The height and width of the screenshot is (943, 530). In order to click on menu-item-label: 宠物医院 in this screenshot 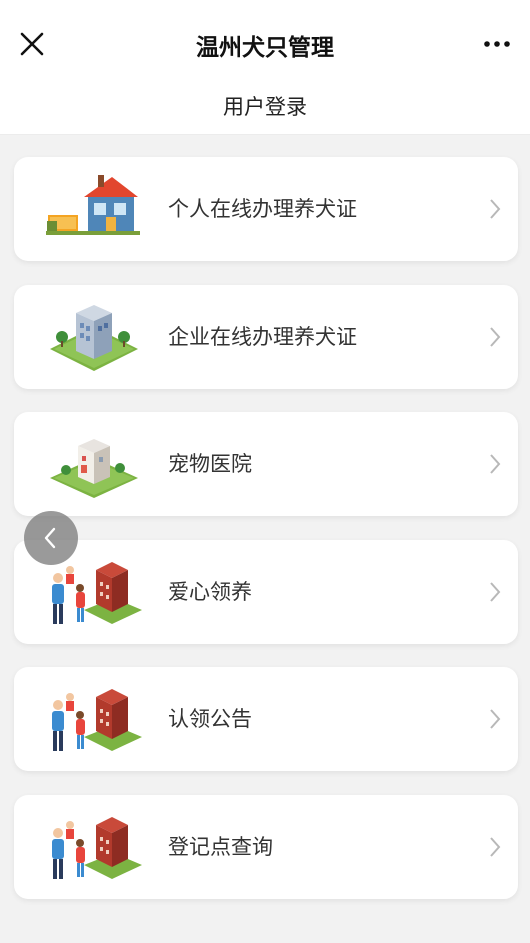, I will do `click(210, 464)`.